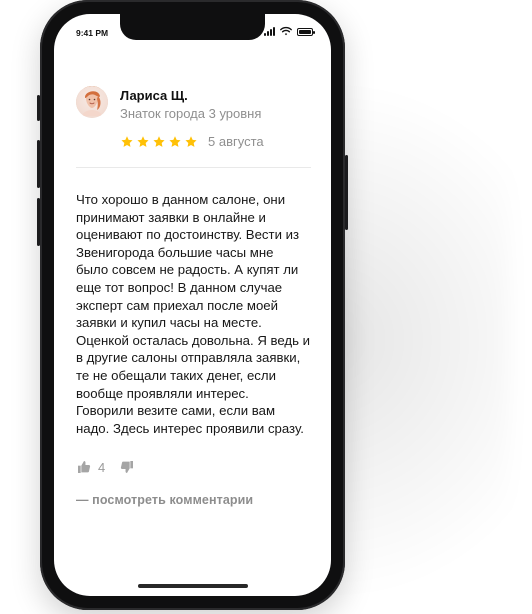 Image resolution: width=532 pixels, height=614 pixels. What do you see at coordinates (346, 192) in the screenshot?
I see `power-button` at bounding box center [346, 192].